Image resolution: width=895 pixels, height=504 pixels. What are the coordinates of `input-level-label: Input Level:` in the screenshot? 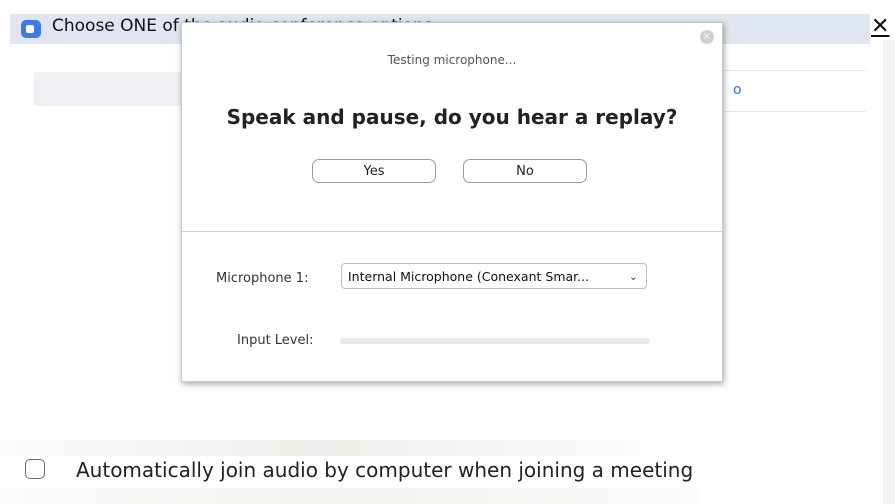 It's located at (275, 340).